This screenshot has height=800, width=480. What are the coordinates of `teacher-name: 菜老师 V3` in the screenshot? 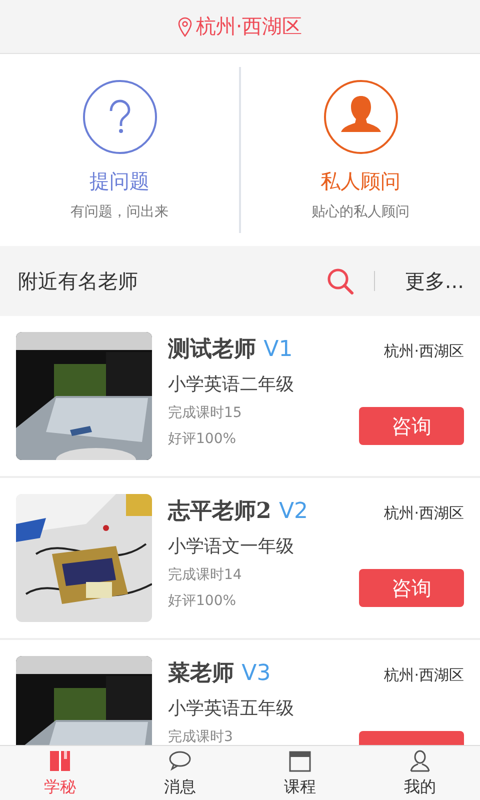 It's located at (220, 673).